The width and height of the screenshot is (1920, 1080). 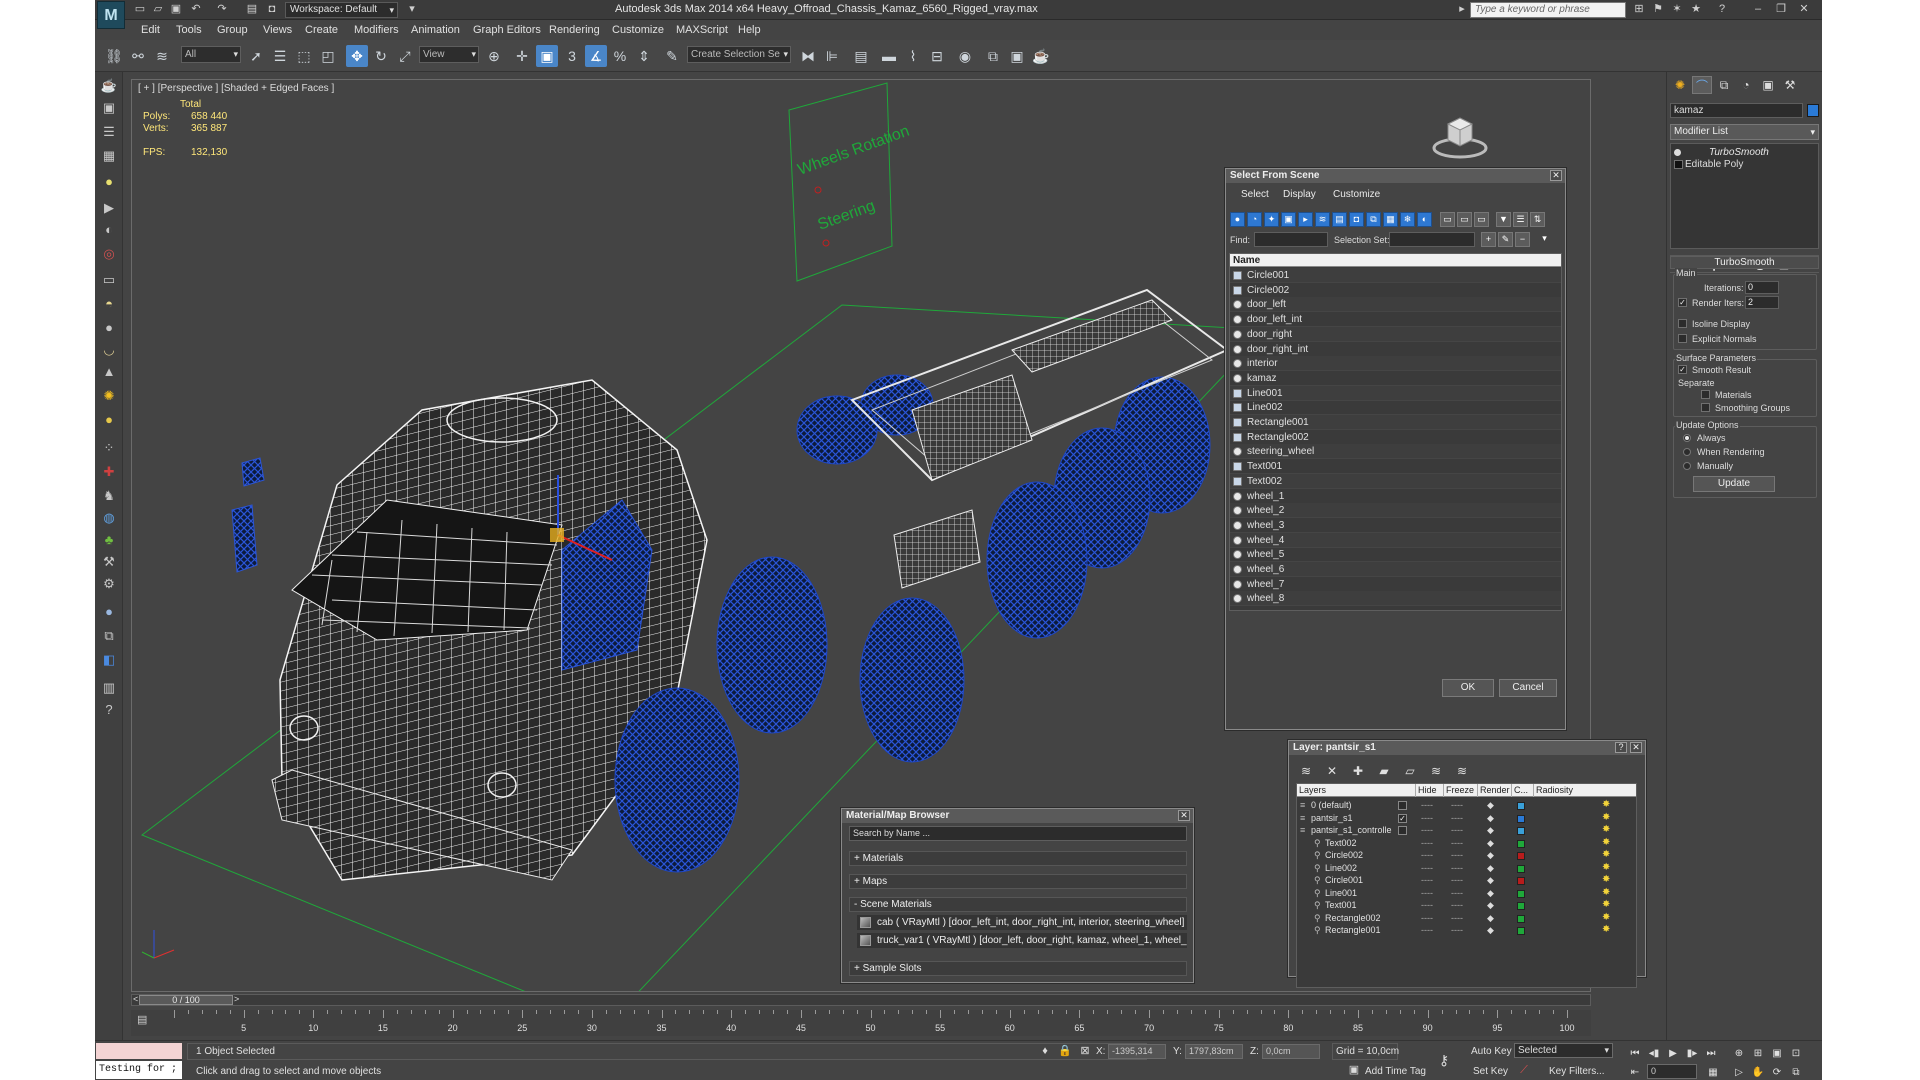 What do you see at coordinates (109, 280) in the screenshot?
I see `box-primitive-icon: ▭` at bounding box center [109, 280].